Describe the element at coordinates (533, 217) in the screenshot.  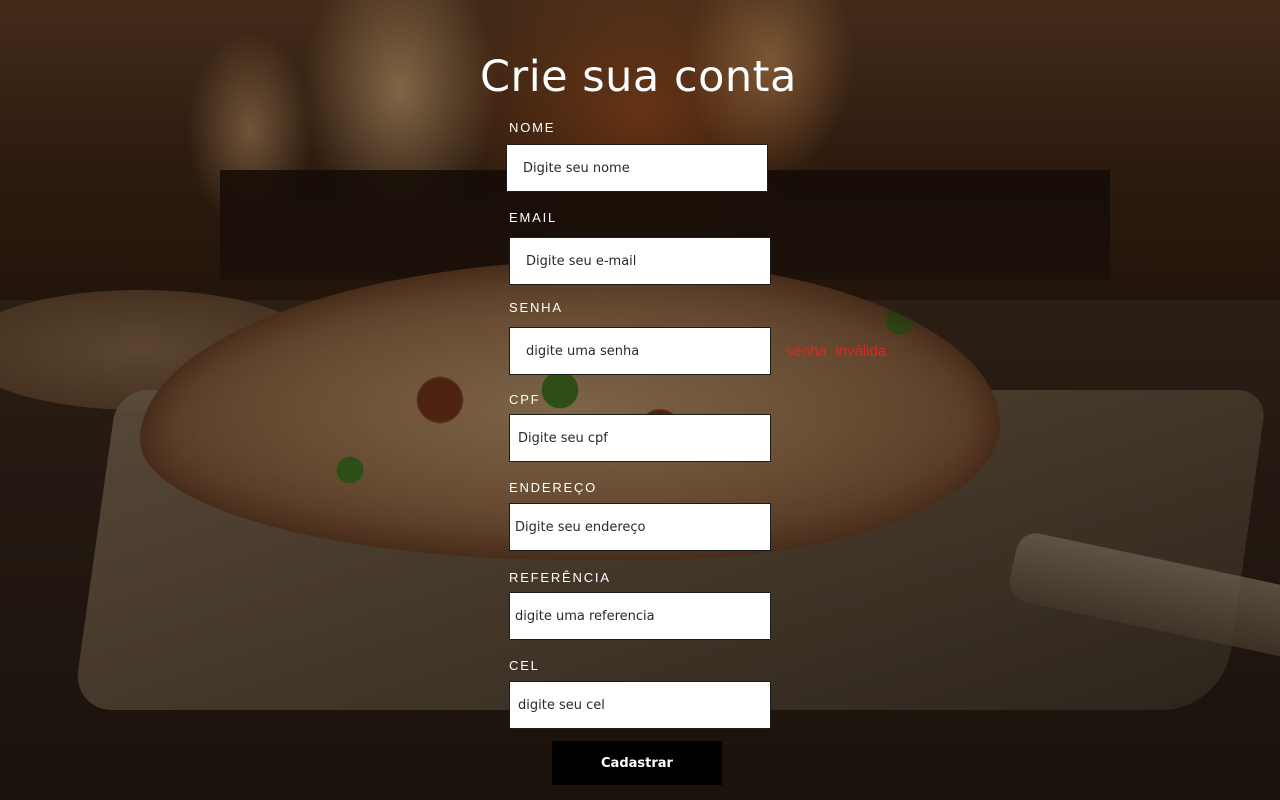
I see `email-label: EMAIL` at that location.